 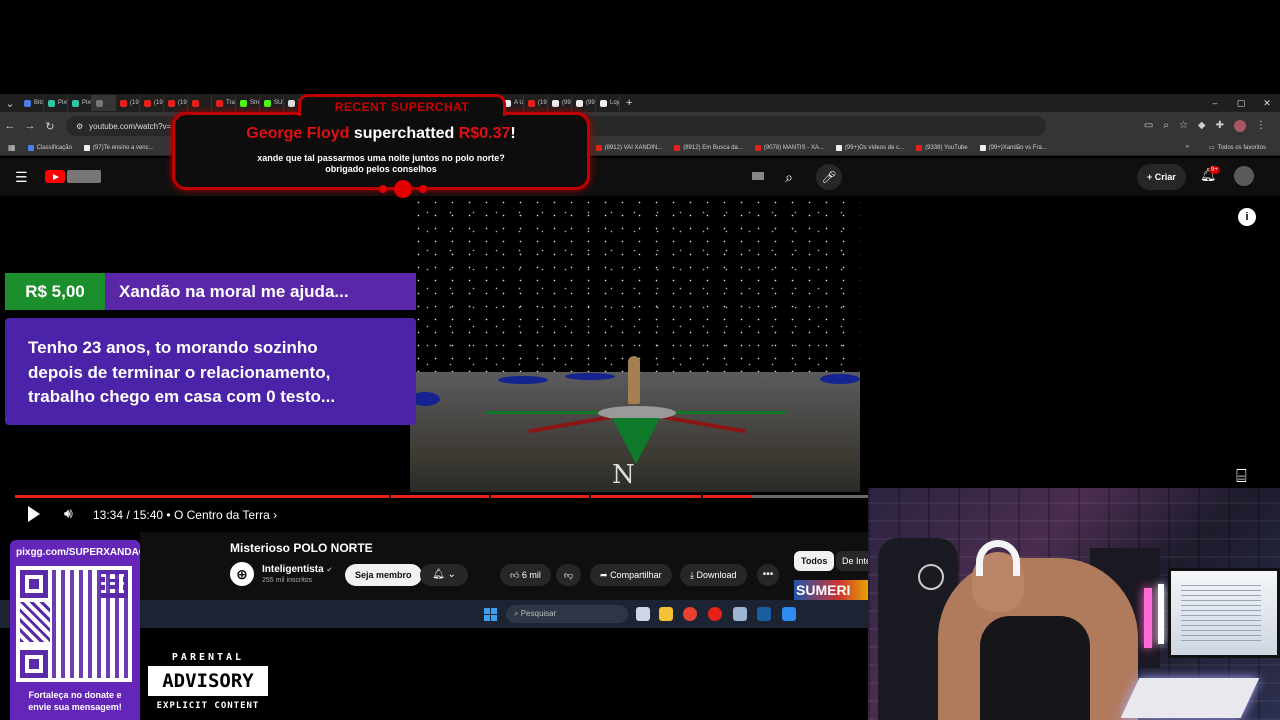 What do you see at coordinates (34, 514) in the screenshot?
I see `play-button` at bounding box center [34, 514].